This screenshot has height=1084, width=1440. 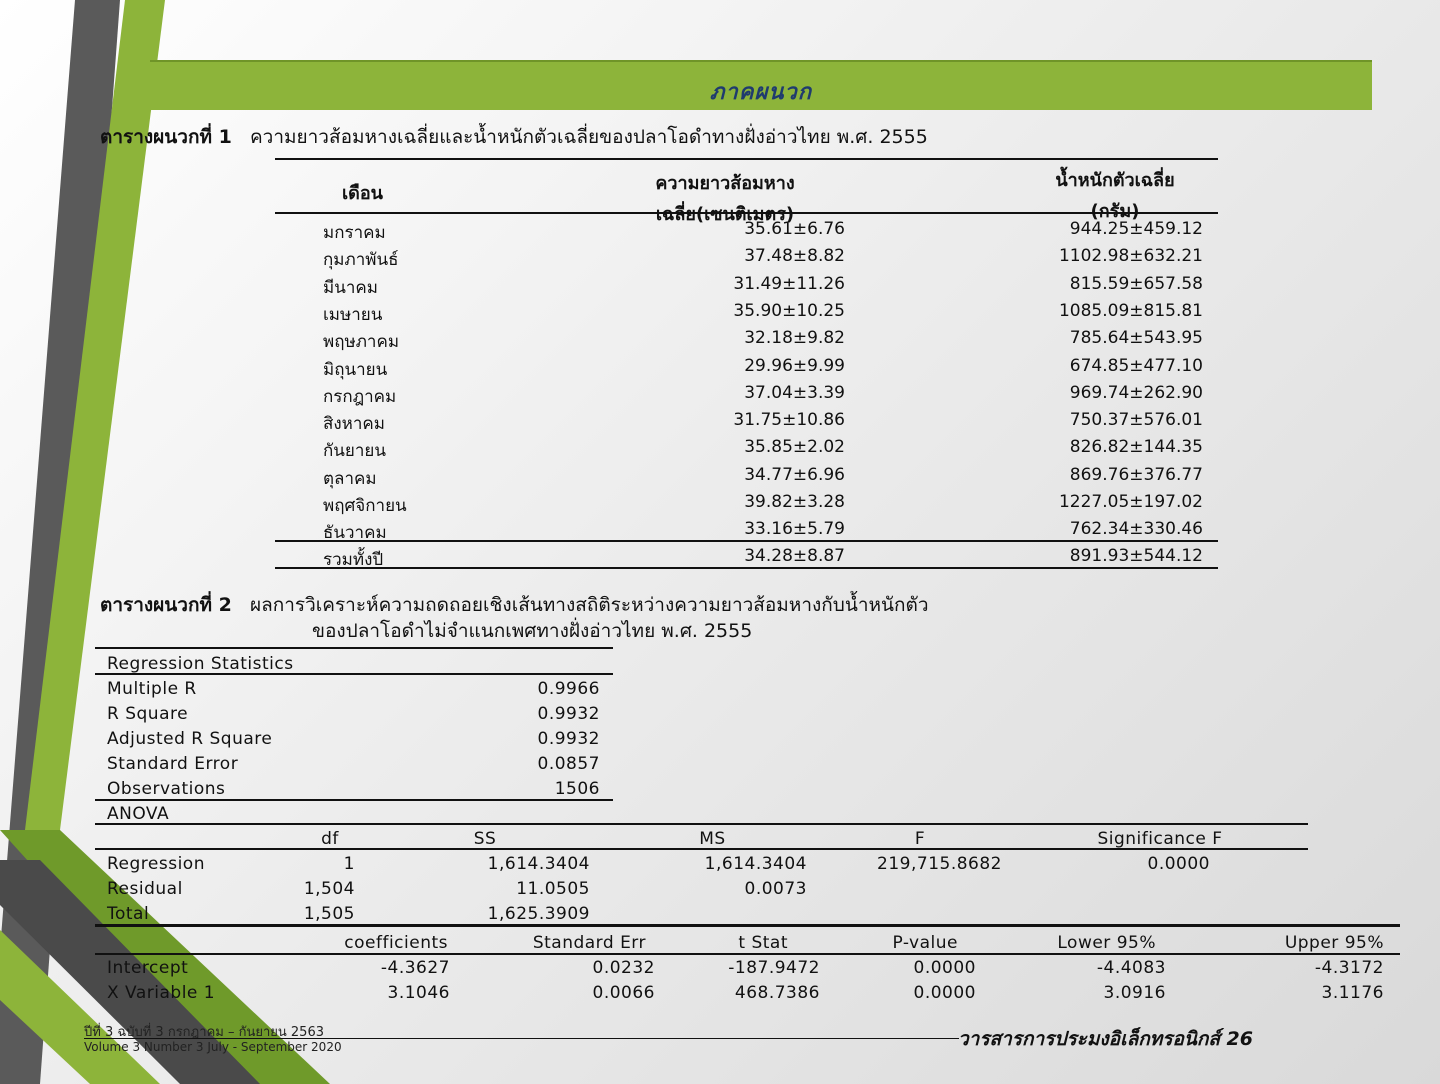 What do you see at coordinates (1334, 943) in the screenshot?
I see `coef-header-upper95: Upper 95%` at bounding box center [1334, 943].